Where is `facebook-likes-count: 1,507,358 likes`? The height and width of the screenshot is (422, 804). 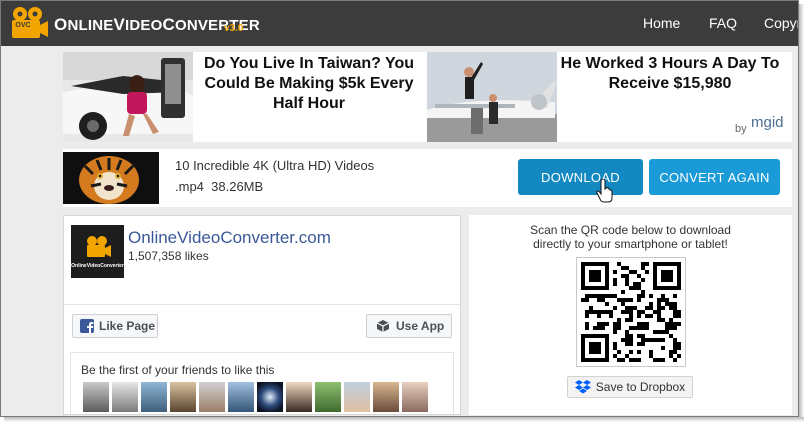
facebook-likes-count: 1,507,358 likes is located at coordinates (168, 256).